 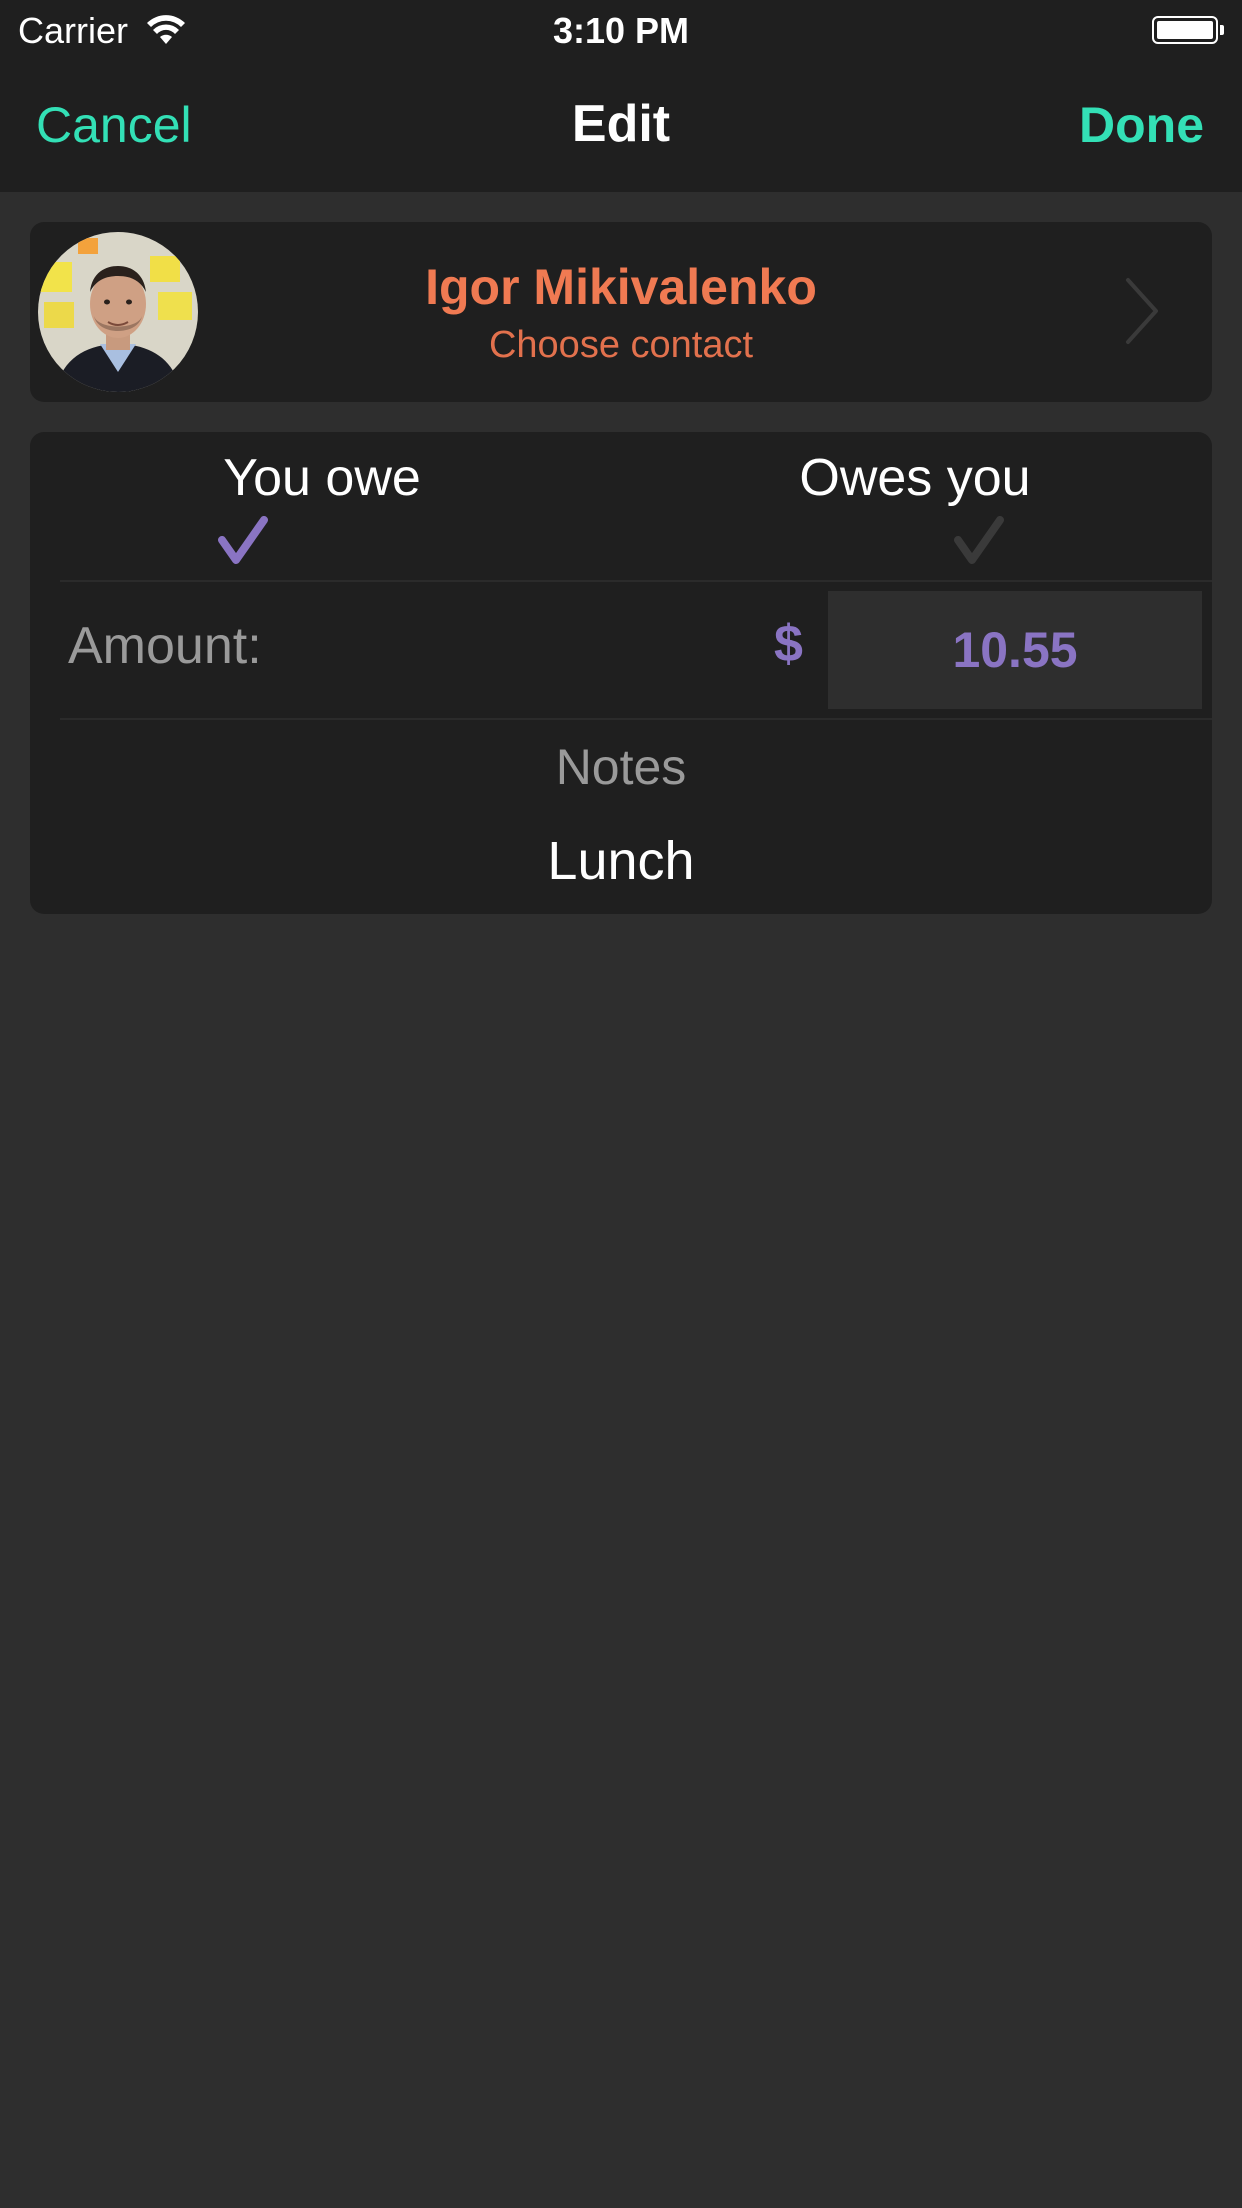 What do you see at coordinates (1185, 30) in the screenshot?
I see `battery-icon` at bounding box center [1185, 30].